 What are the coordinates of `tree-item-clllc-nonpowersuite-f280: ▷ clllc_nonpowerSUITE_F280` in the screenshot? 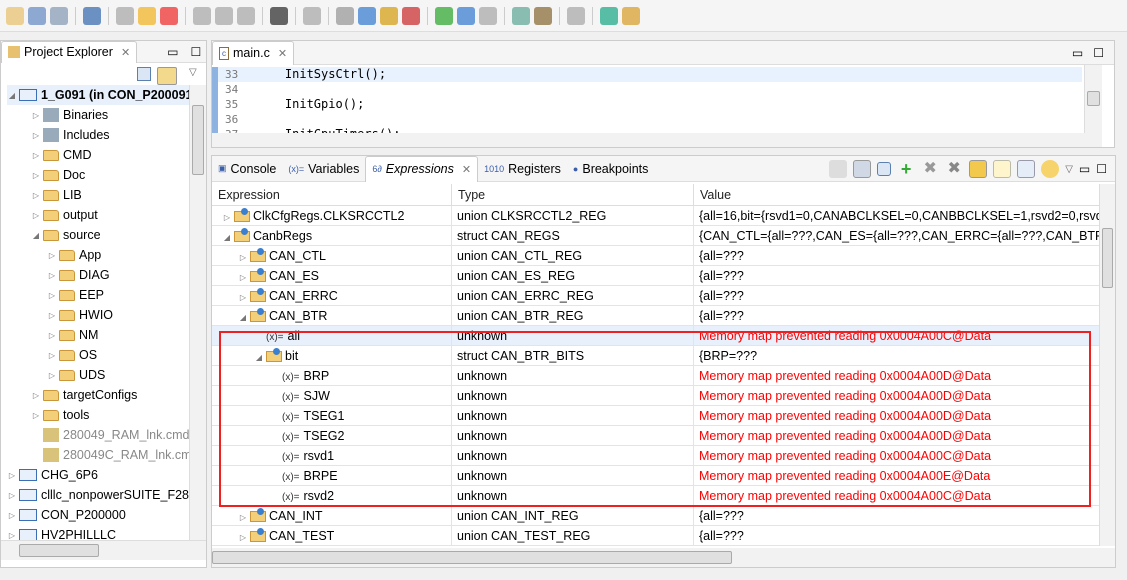 It's located at (98, 495).